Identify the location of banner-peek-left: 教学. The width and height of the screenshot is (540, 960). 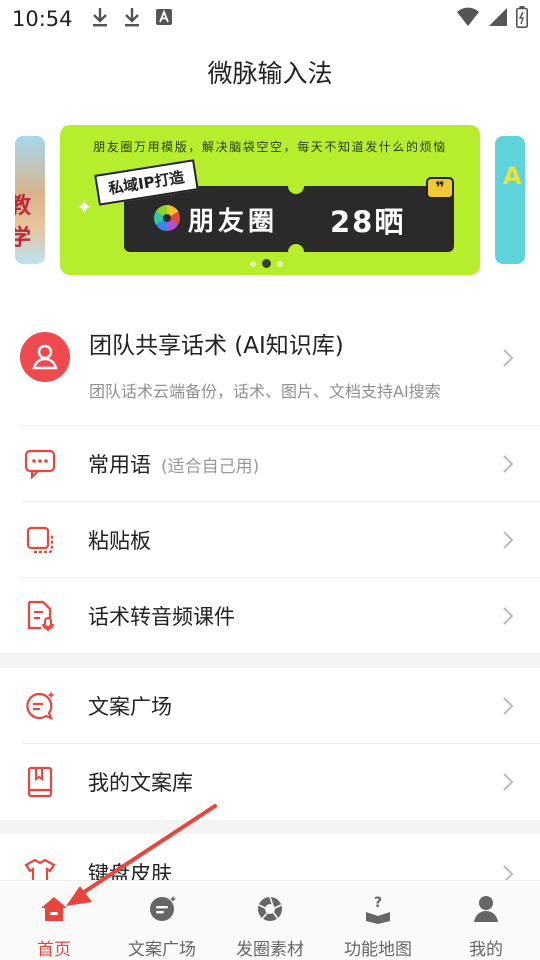
(30, 200).